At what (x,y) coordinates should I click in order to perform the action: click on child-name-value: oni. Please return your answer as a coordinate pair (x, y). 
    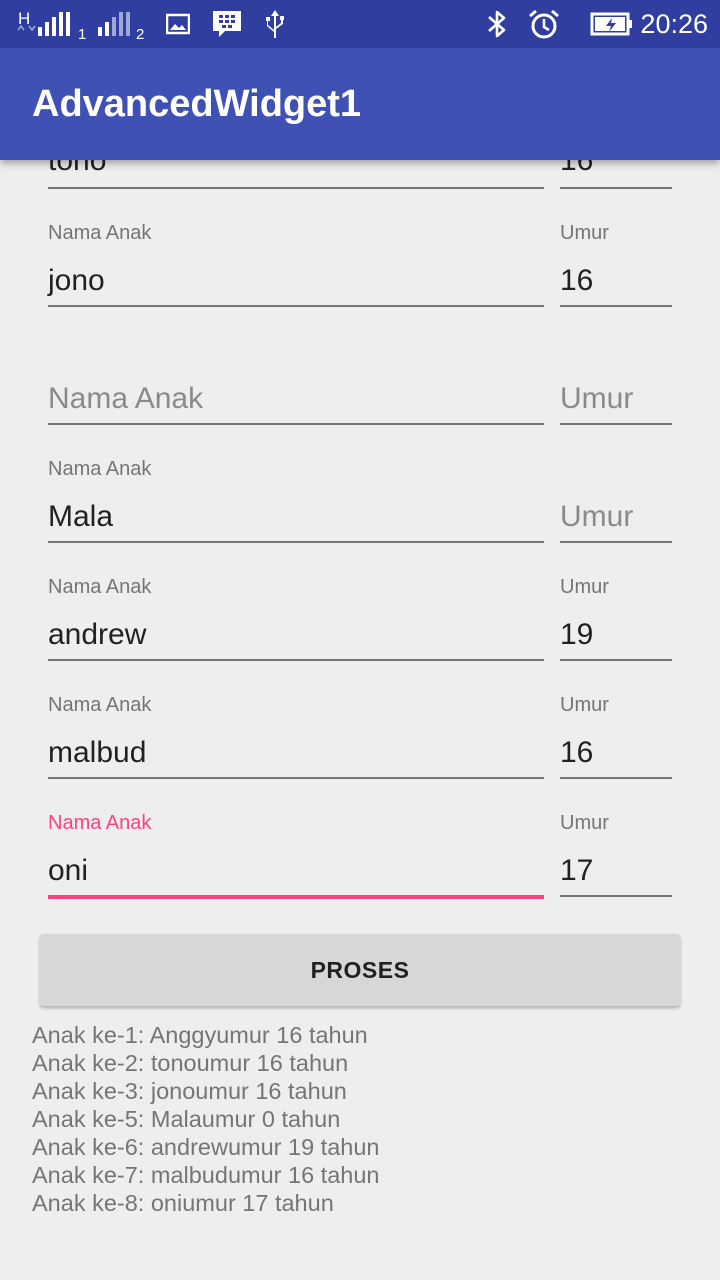
    Looking at the image, I should click on (68, 870).